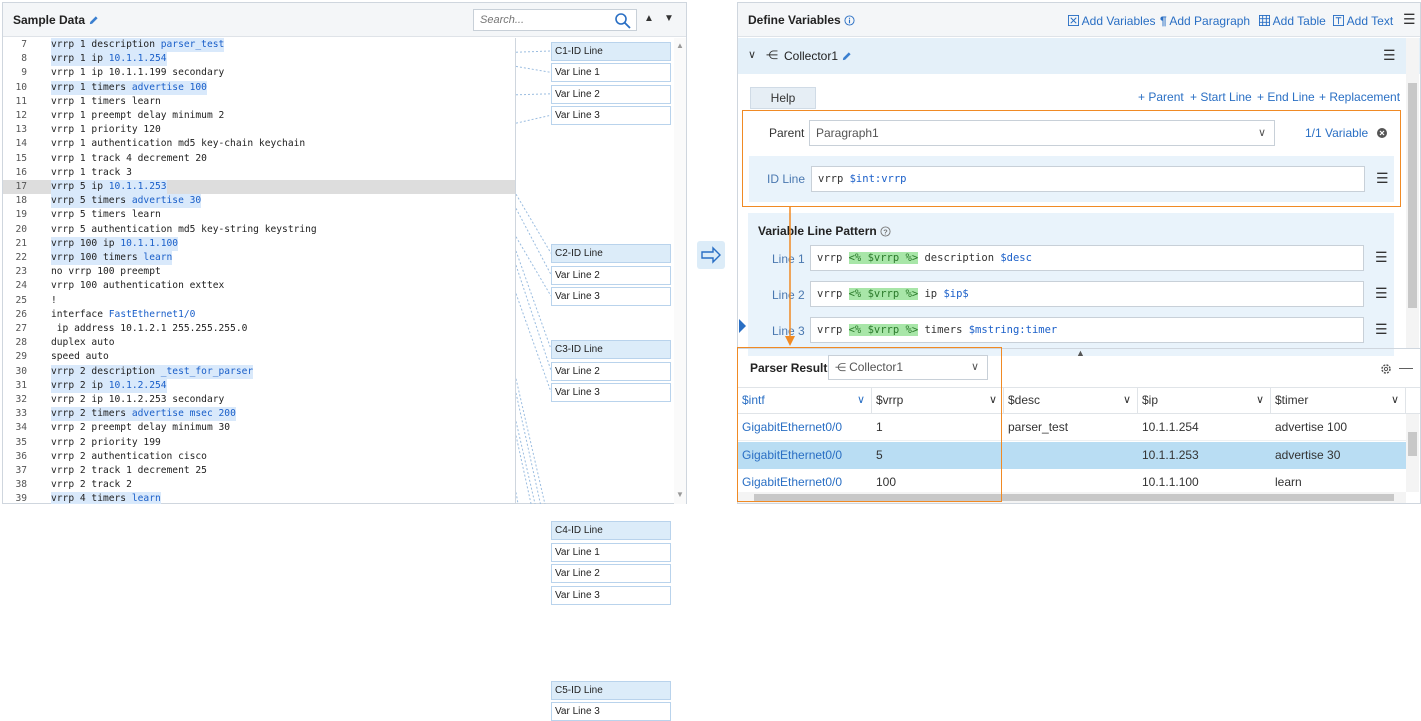 The height and width of the screenshot is (721, 1421). I want to click on code-line: 17 vrrp 5 ip 10.1.1.253, so click(259, 187).